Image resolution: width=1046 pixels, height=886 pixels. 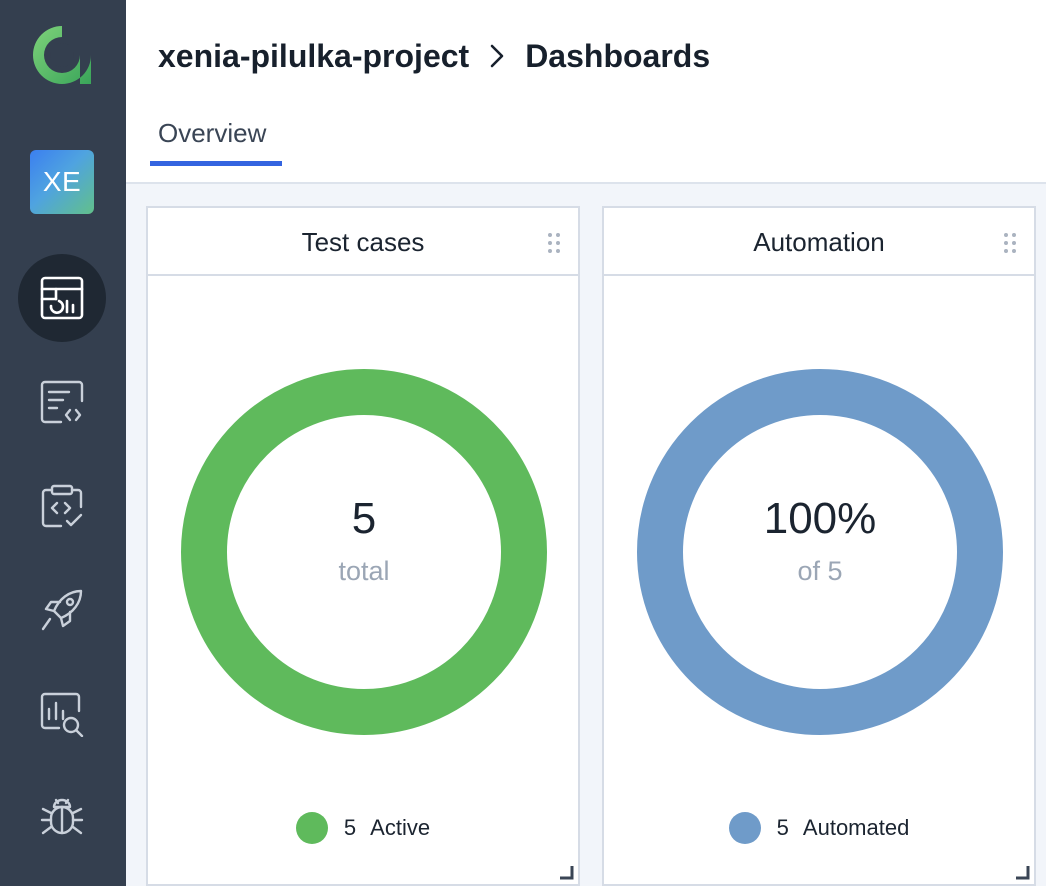 I want to click on test-plans-icon, so click(x=62, y=506).